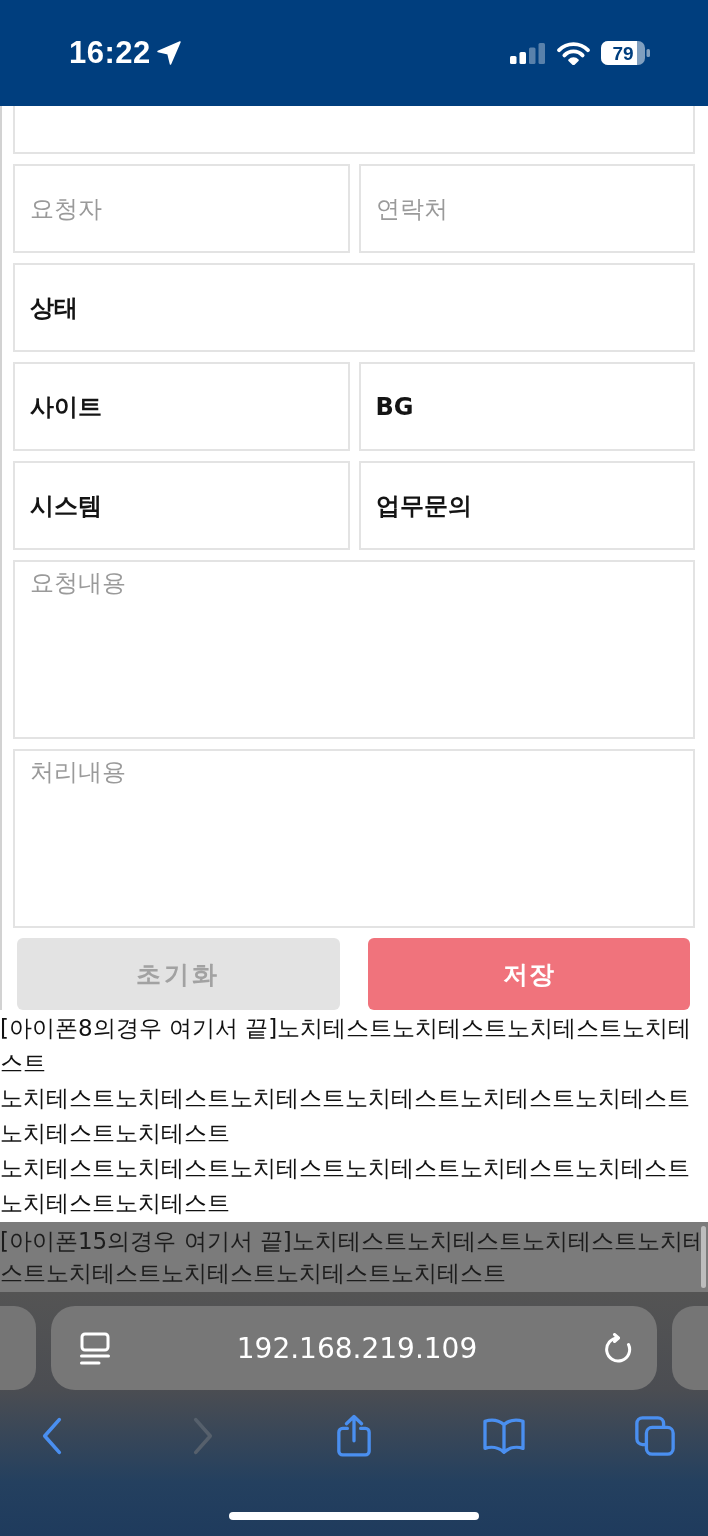 The height and width of the screenshot is (1536, 708). What do you see at coordinates (110, 53) in the screenshot?
I see `status-time: 16:22` at bounding box center [110, 53].